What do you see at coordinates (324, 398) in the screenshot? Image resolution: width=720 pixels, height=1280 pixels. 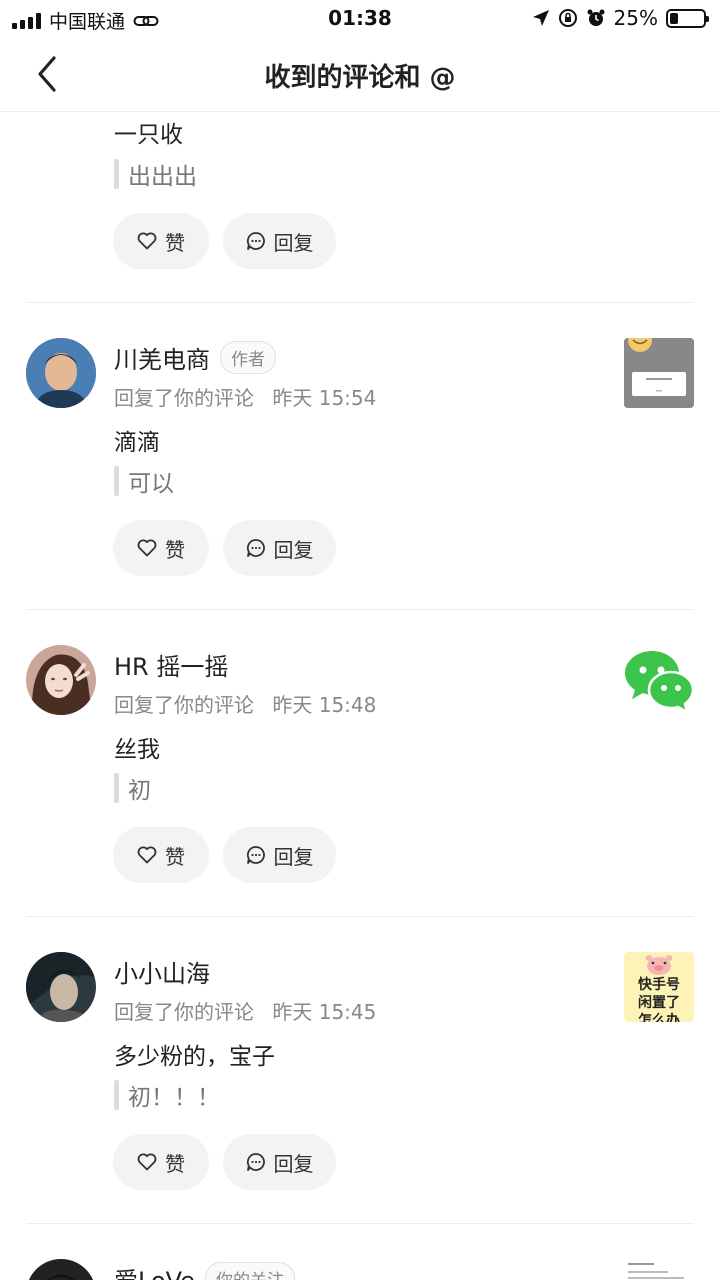 I see `timestamp: 昨天 15:54` at bounding box center [324, 398].